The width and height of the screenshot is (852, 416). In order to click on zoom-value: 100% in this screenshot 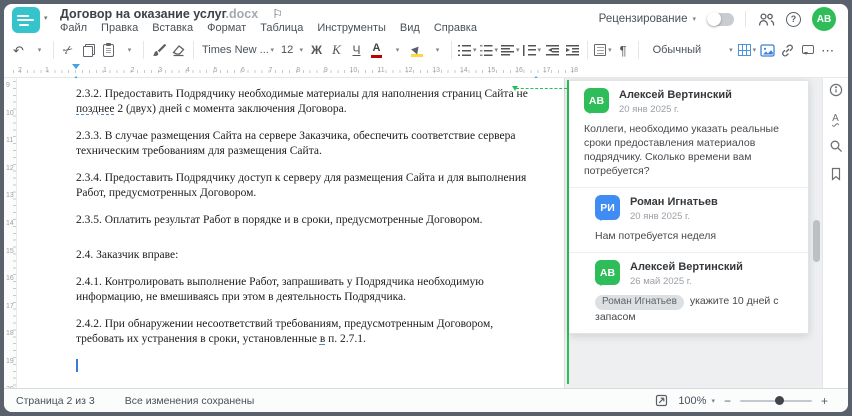, I will do `click(692, 400)`.